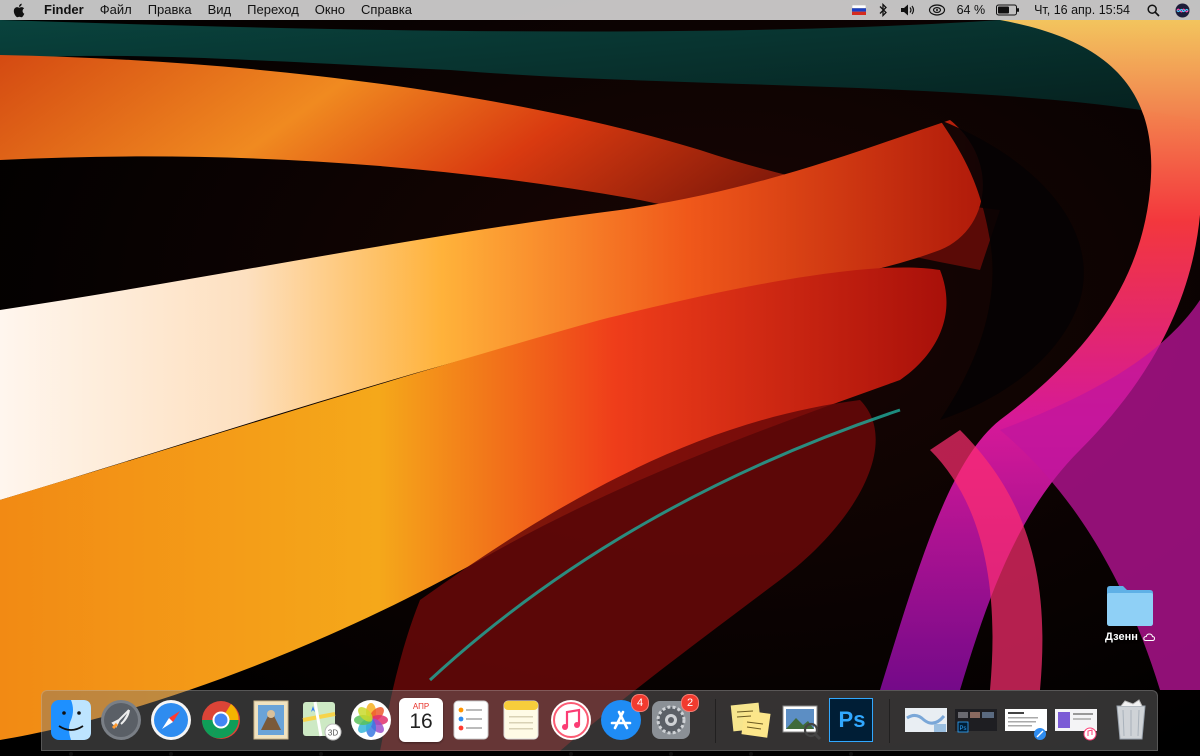 The image size is (1200, 756). What do you see at coordinates (859, 10) in the screenshot?
I see `flag-ru-icon` at bounding box center [859, 10].